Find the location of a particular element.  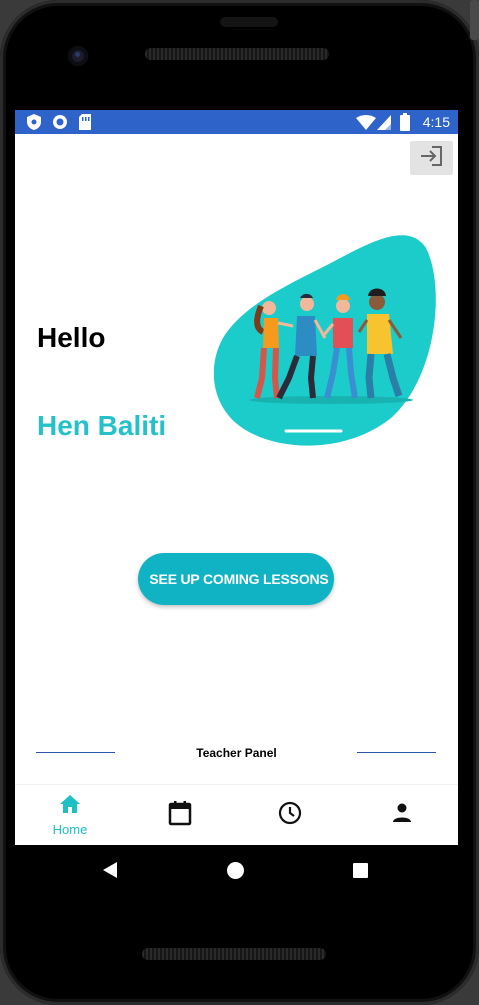

teacher-panel-label: Teacher Panel is located at coordinates (236, 753).